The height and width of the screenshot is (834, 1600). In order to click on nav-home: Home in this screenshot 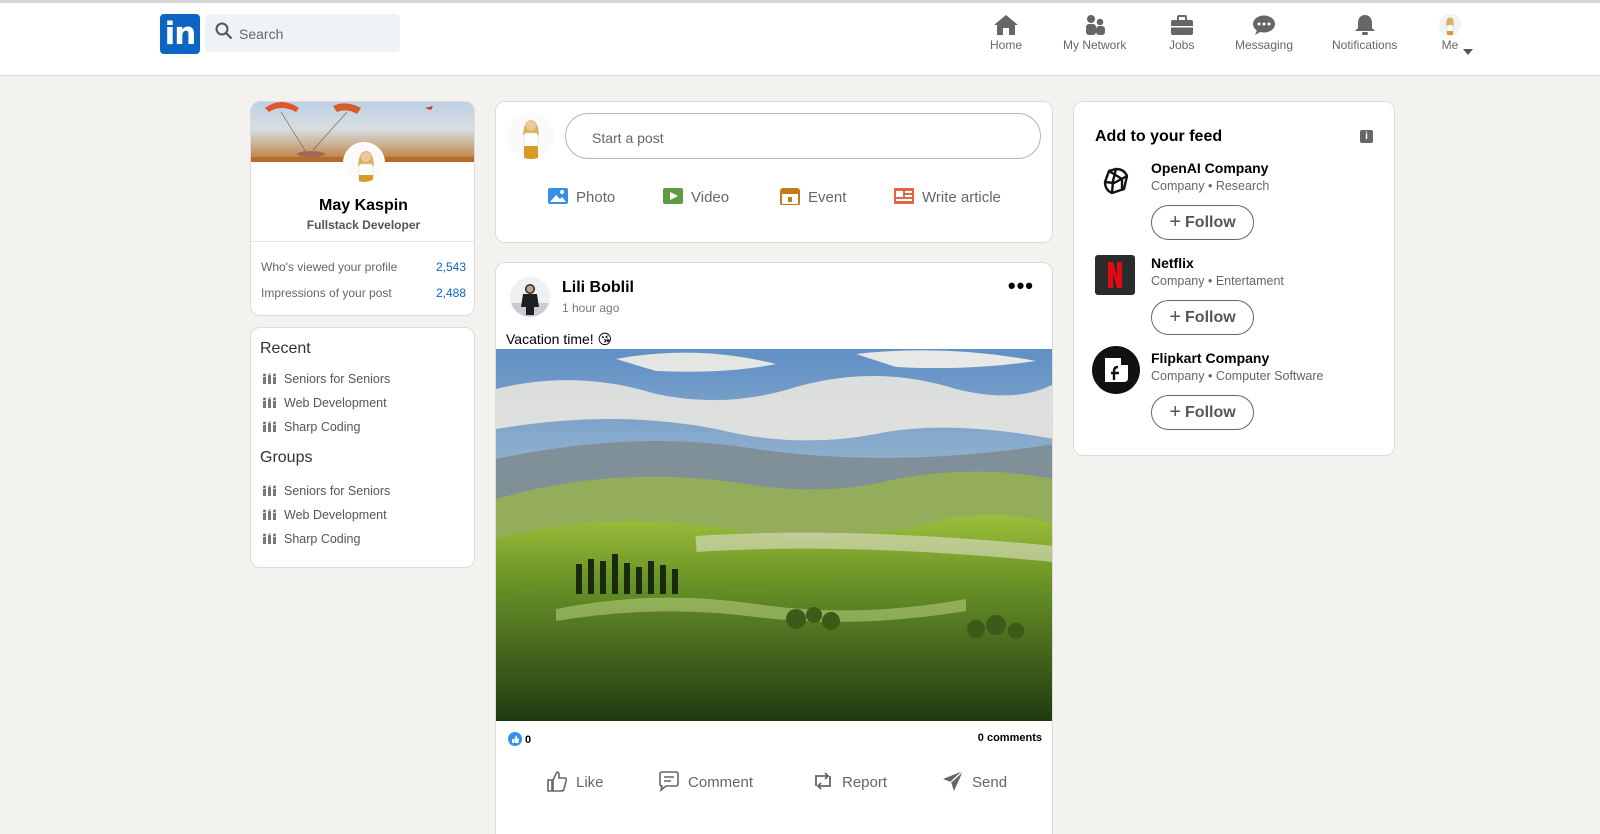, I will do `click(1006, 33)`.